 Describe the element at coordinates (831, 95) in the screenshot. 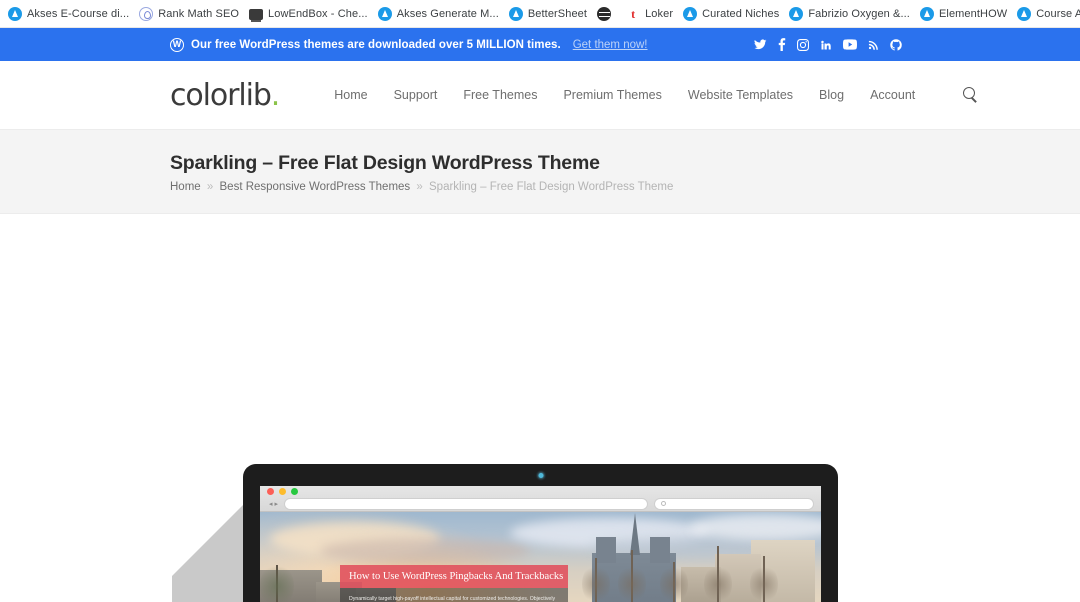

I see `nav-item-blog: Blog` at that location.